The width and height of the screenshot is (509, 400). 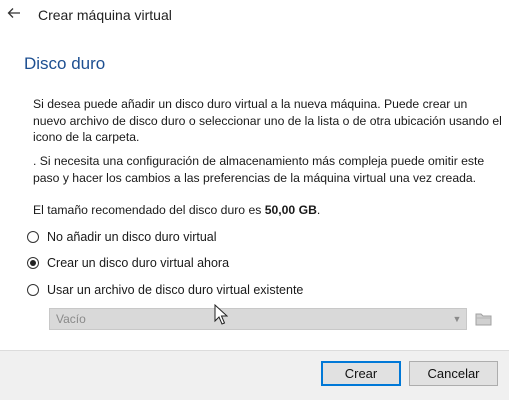 I want to click on mouse-pointer-icon, so click(x=221, y=314).